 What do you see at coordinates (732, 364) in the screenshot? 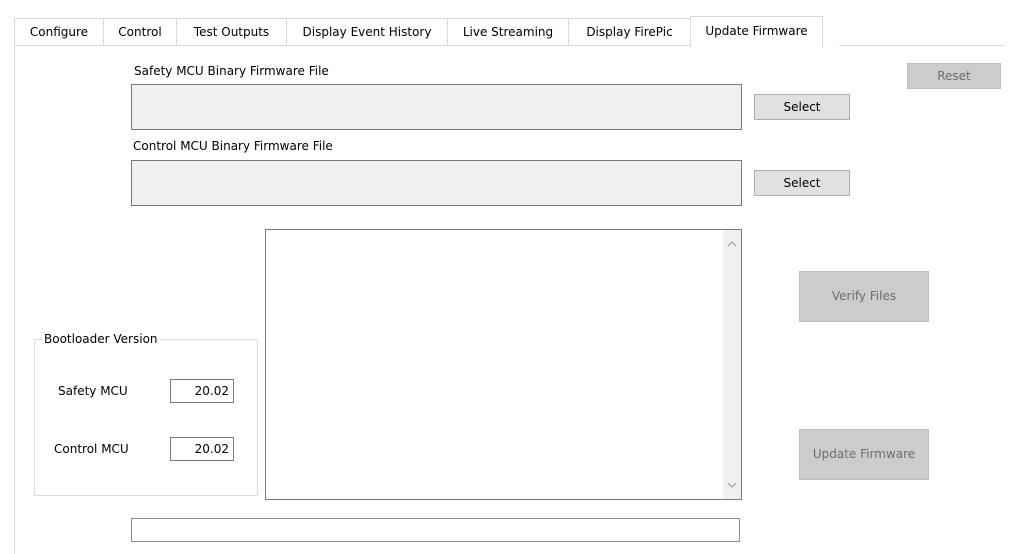
I see `log-scrollbar` at bounding box center [732, 364].